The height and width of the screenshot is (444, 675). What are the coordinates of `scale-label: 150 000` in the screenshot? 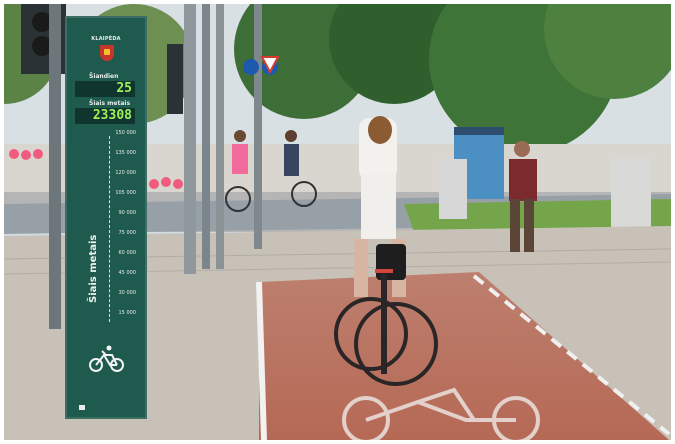 It's located at (125, 133).